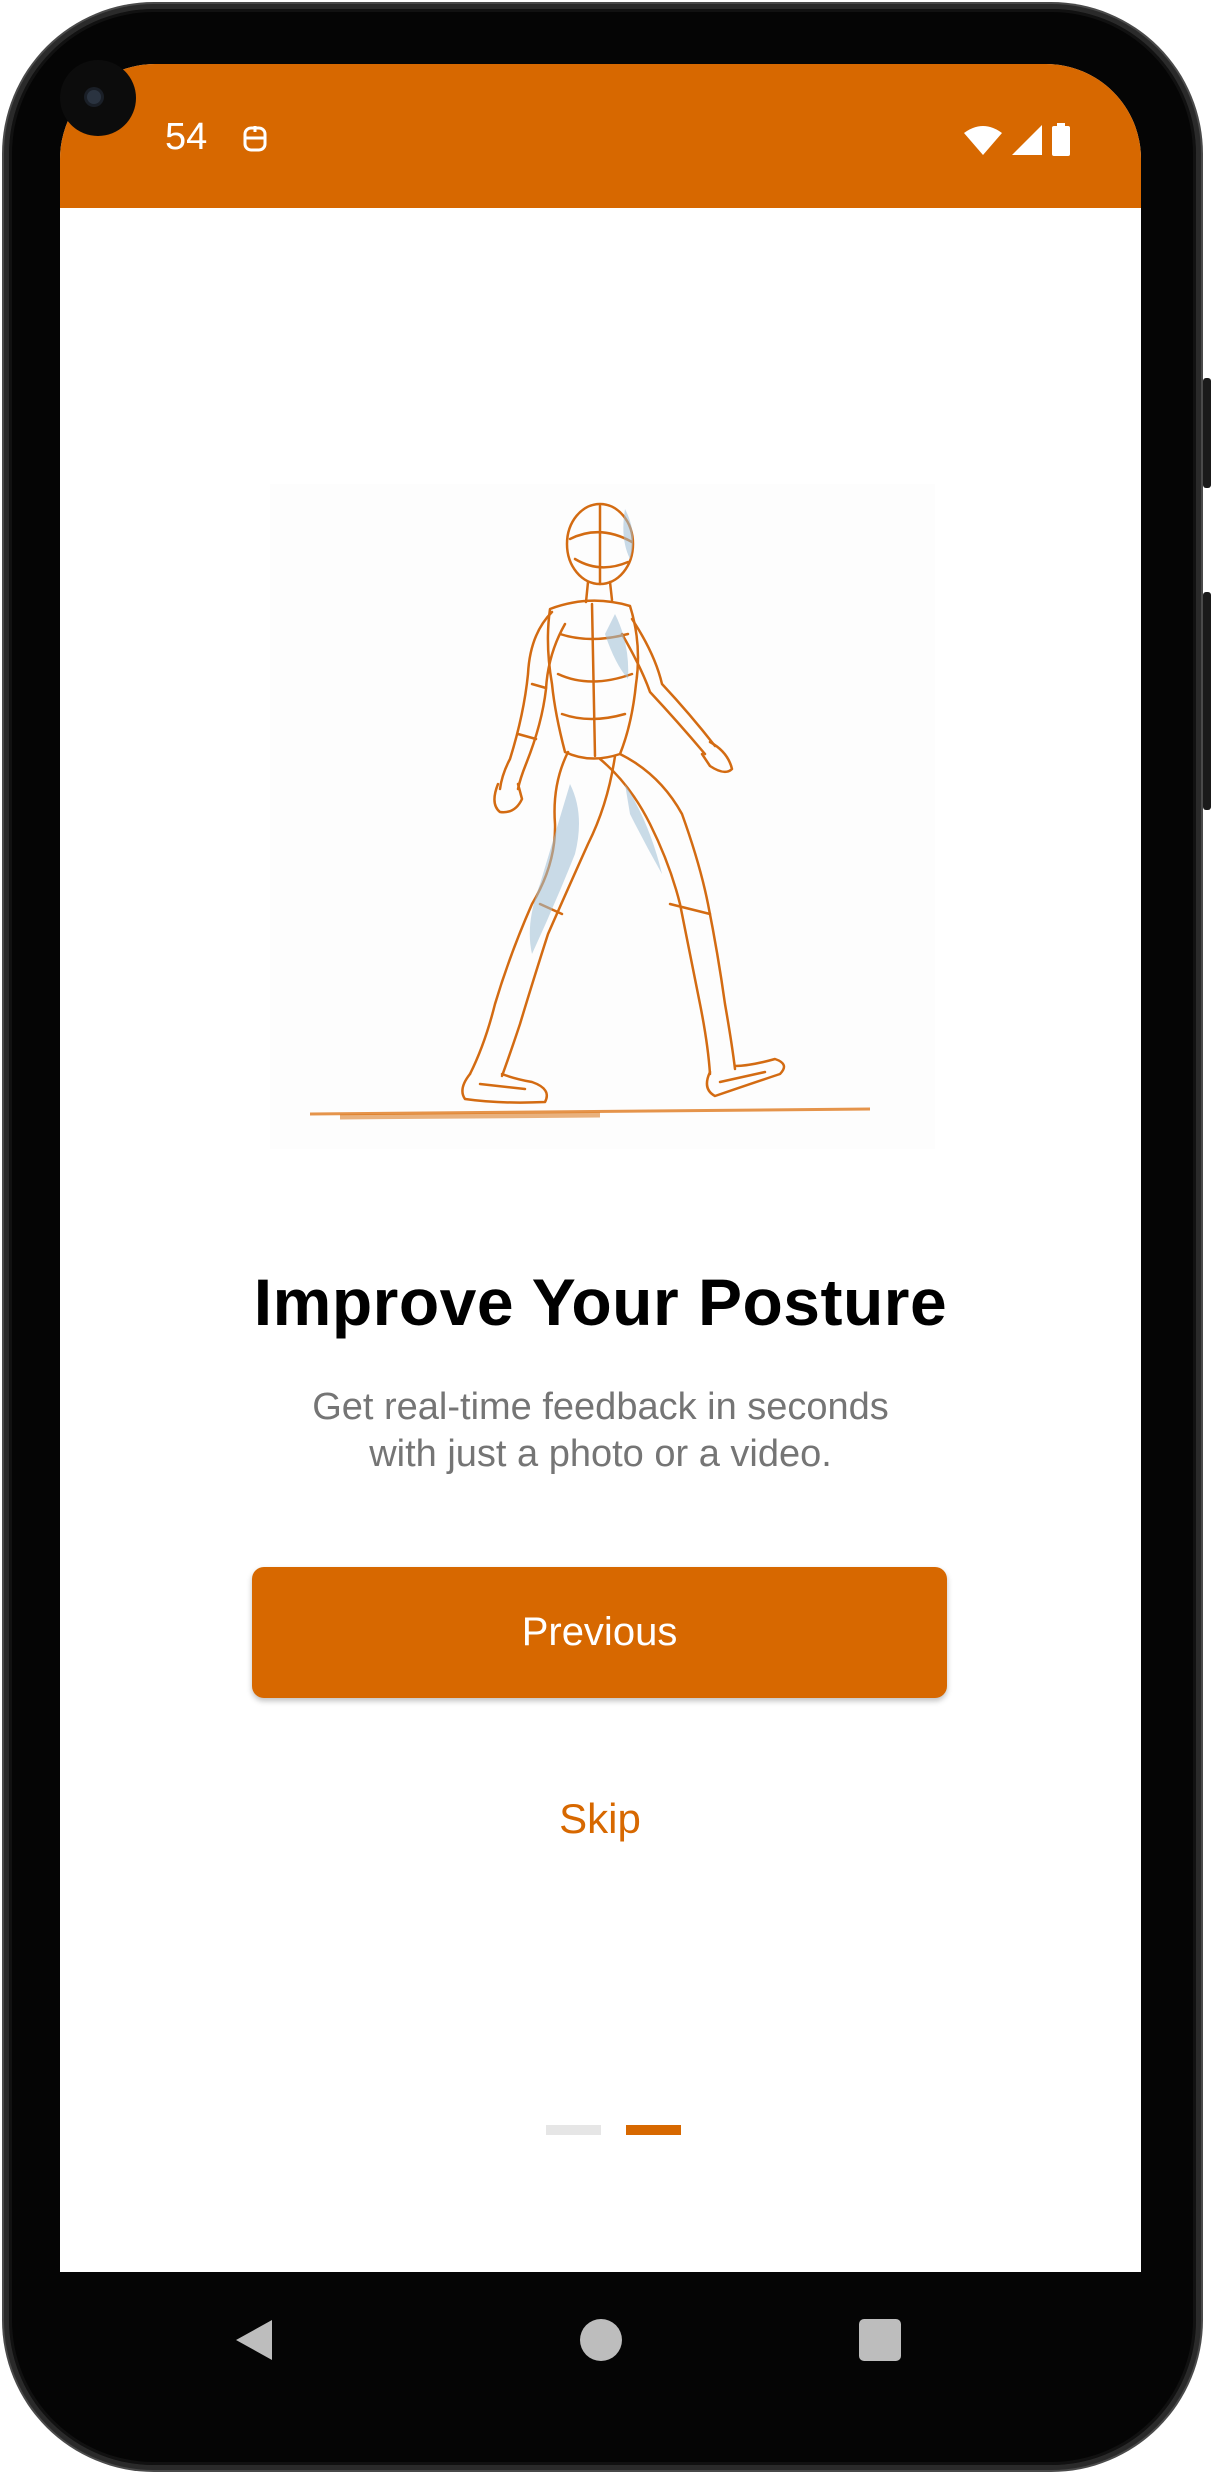 Image resolution: width=1211 pixels, height=2474 pixels. I want to click on subtitle-line-1: Get real-time feedback in seconds, so click(600, 1407).